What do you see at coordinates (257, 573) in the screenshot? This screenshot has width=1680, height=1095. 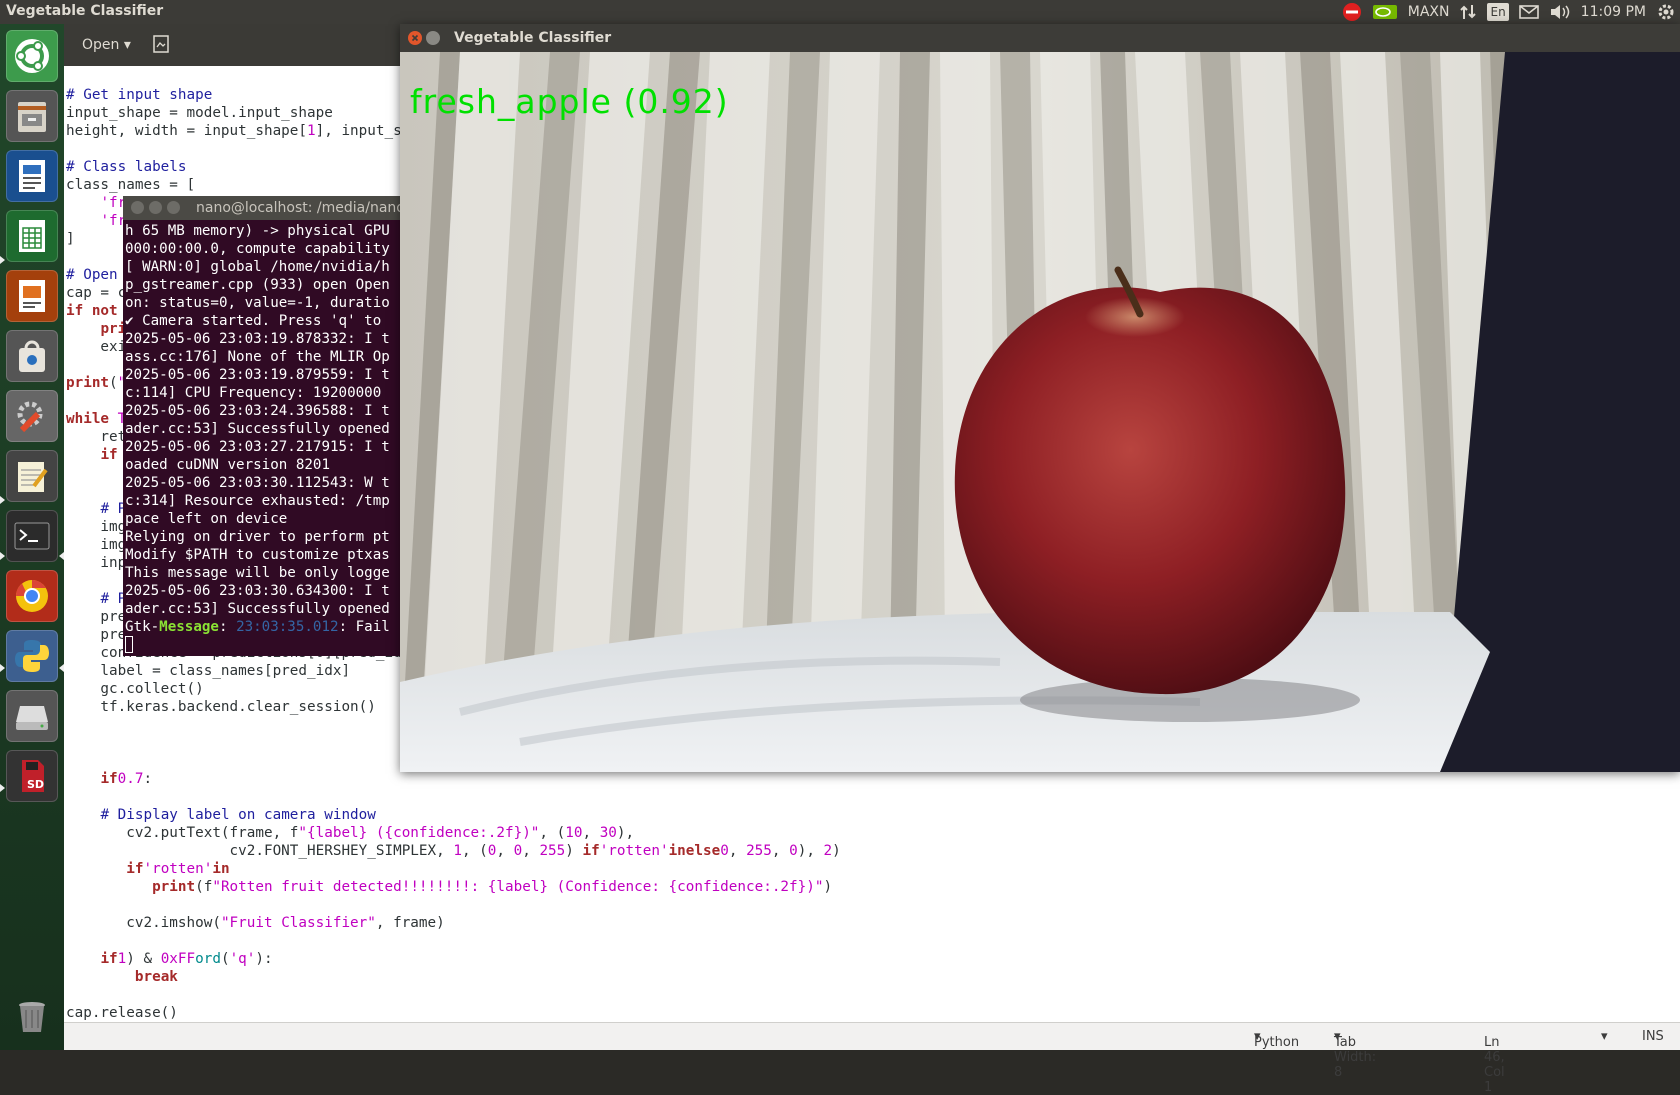 I see `terminal-line: This message will be only logge` at bounding box center [257, 573].